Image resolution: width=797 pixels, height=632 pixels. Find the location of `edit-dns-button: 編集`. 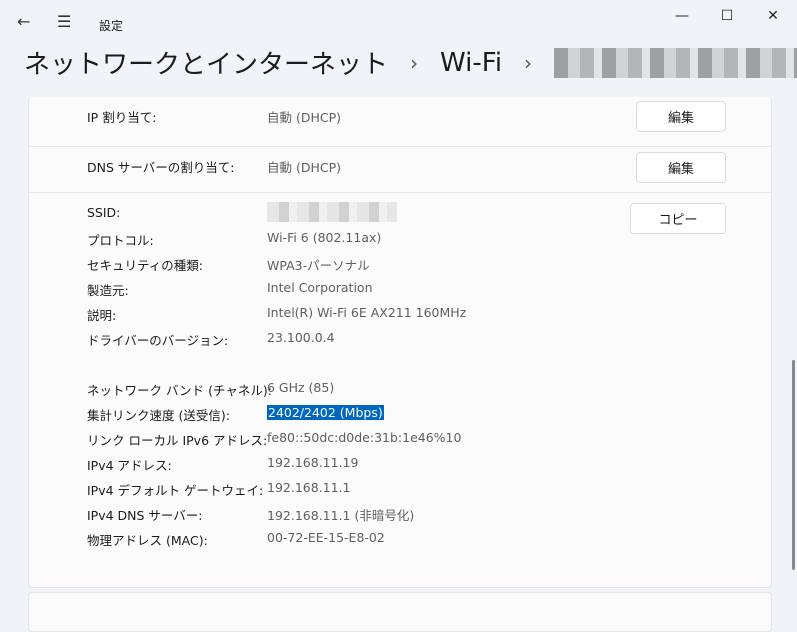

edit-dns-button: 編集 is located at coordinates (681, 167).